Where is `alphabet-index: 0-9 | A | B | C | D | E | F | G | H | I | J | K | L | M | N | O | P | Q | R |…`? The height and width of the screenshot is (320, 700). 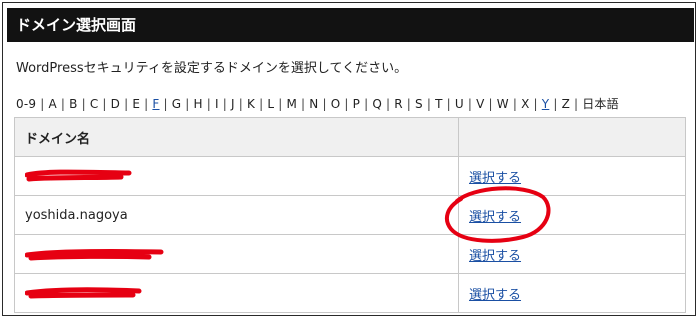 alphabet-index: 0-9 | A | B | C | D | E | F | G | H | I | J | K | L | M | N | O | P | Q | R |… is located at coordinates (317, 103).